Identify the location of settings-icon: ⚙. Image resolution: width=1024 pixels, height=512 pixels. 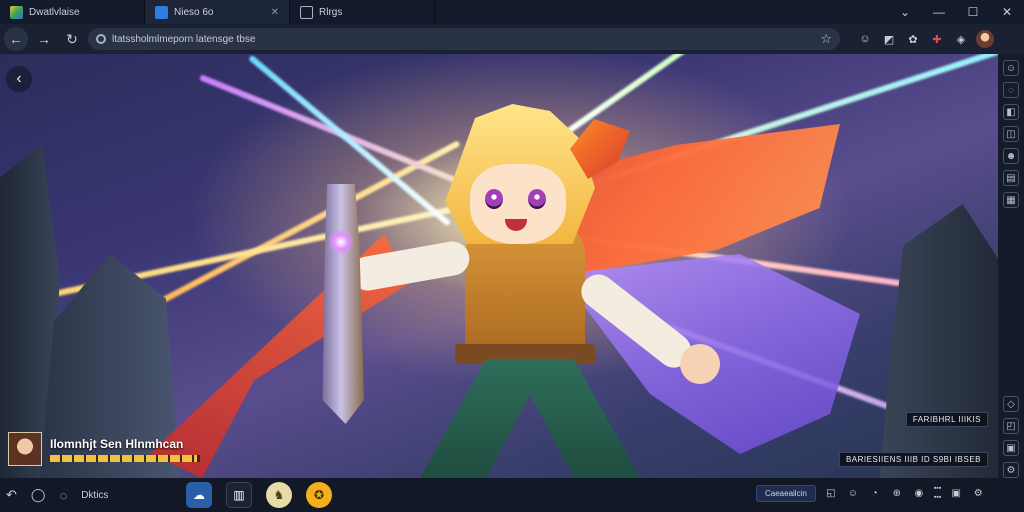
(978, 493).